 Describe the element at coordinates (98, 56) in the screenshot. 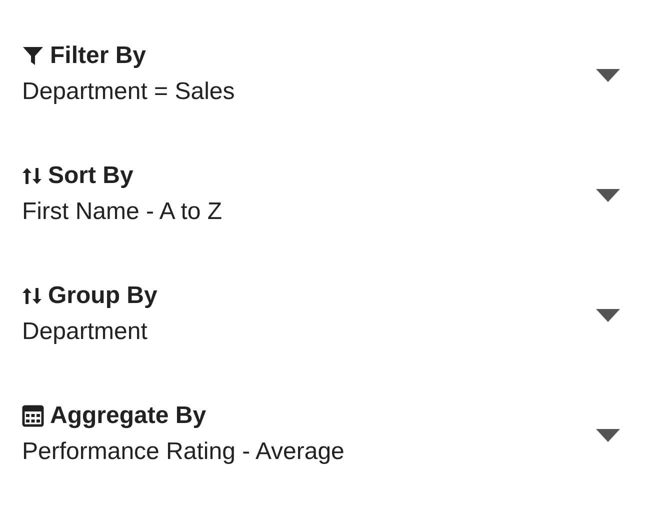

I see `option-title: Filter By` at that location.